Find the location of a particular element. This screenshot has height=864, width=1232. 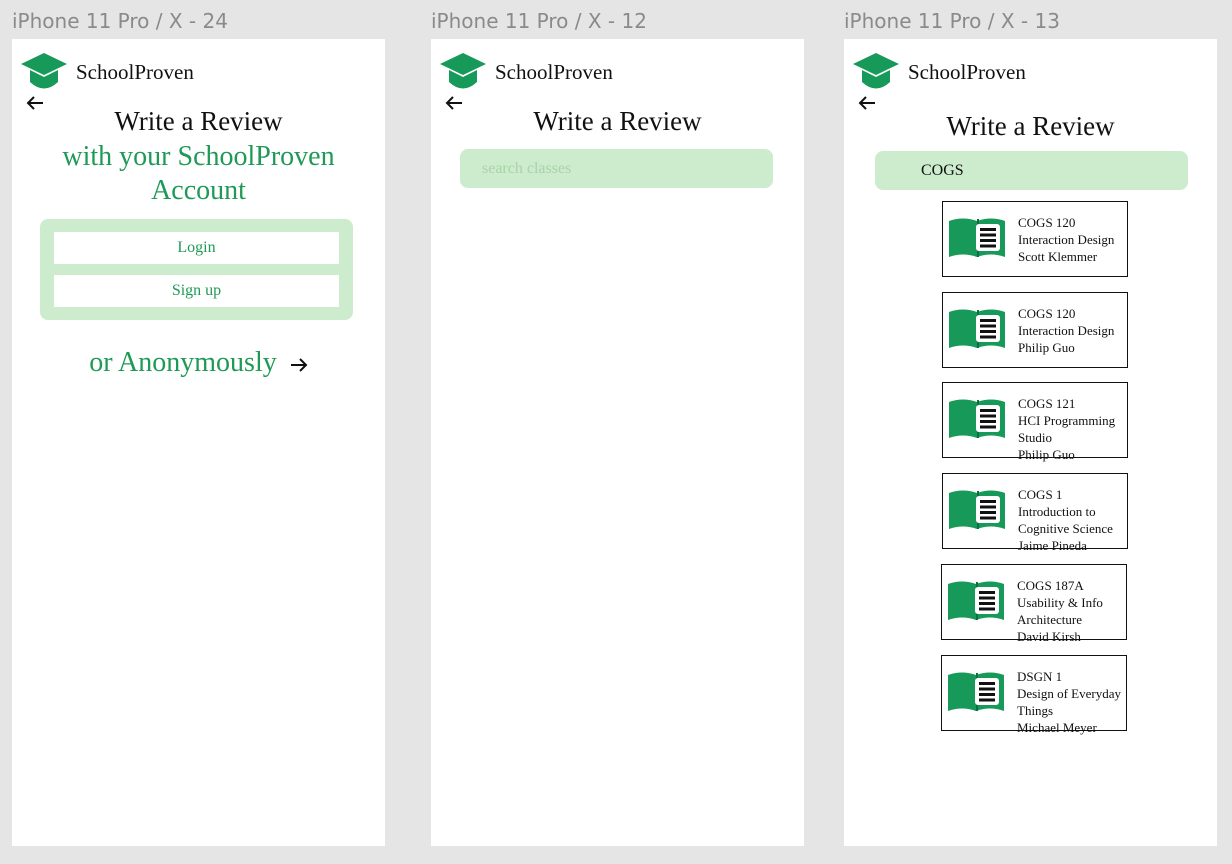

class-title-line: Cognitive Science is located at coordinates (1065, 528).